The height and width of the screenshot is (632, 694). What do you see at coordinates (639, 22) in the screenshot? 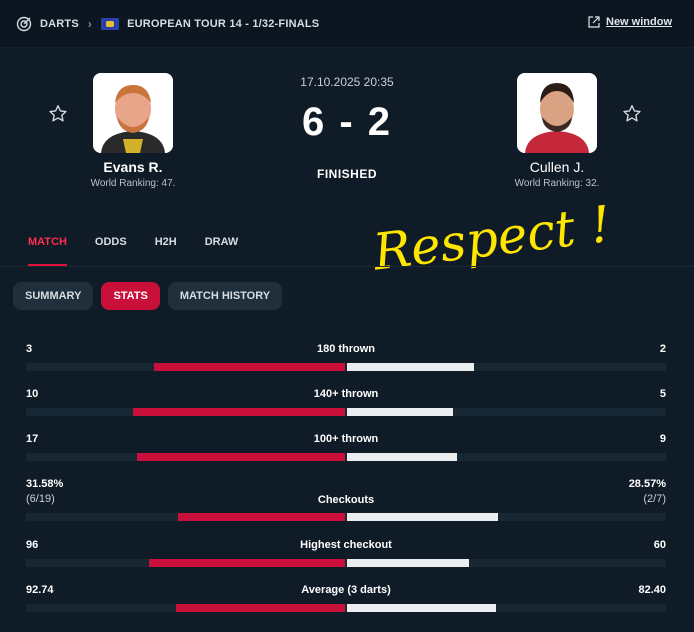
I see `new-window-label: New window` at bounding box center [639, 22].